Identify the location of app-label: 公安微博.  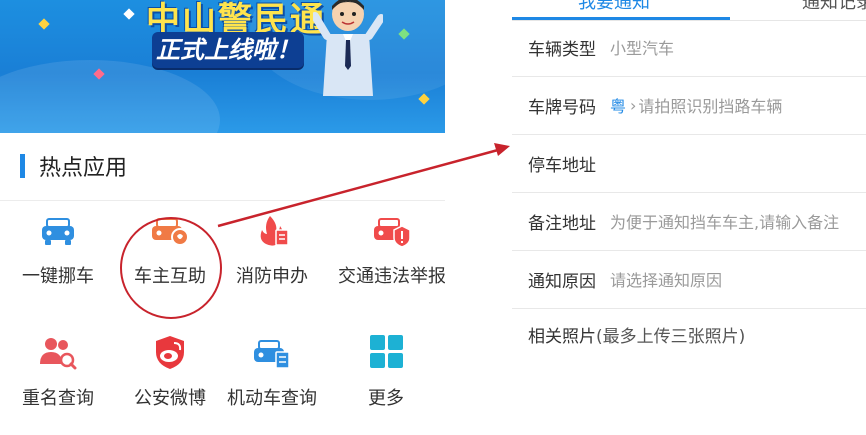
(170, 398).